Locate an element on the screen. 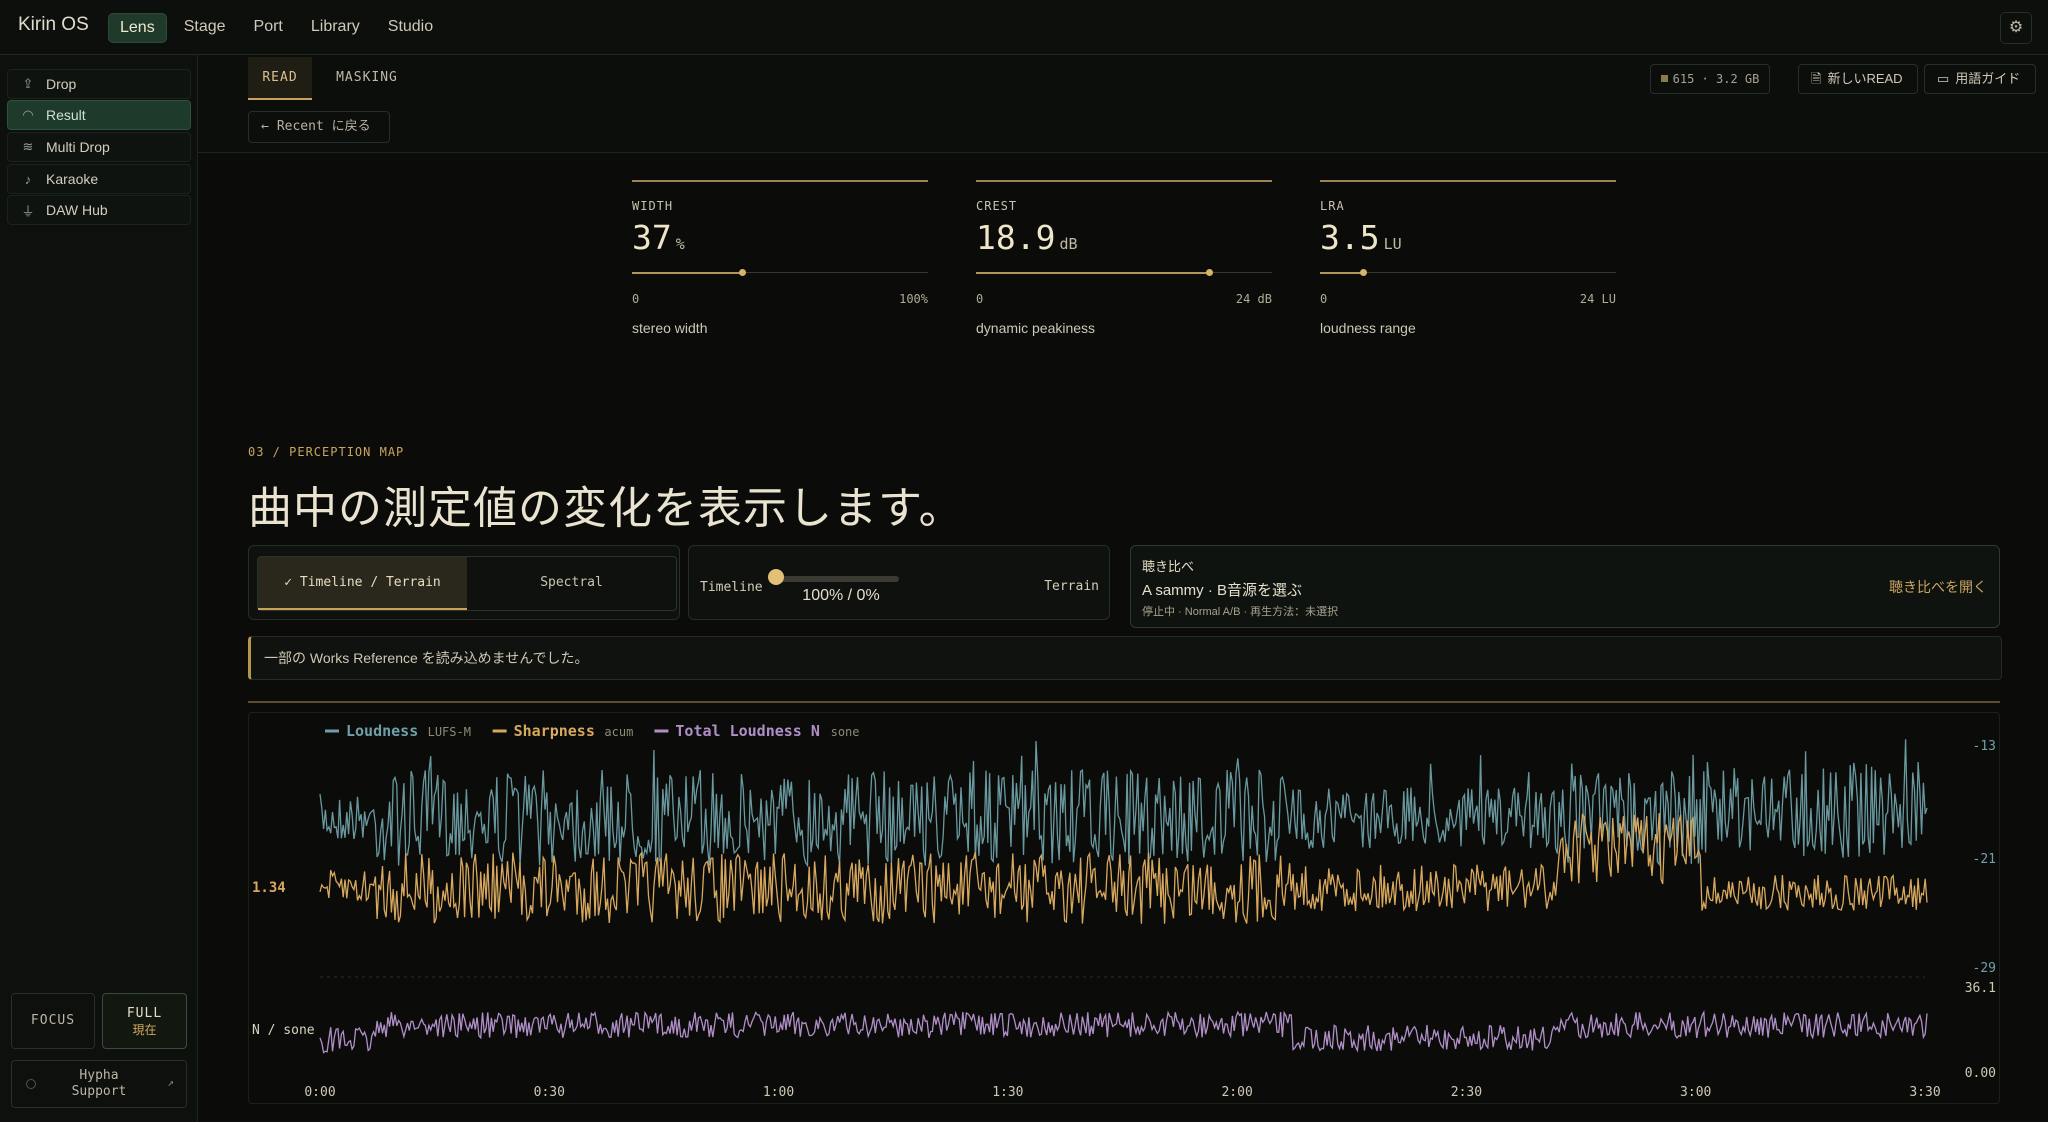 The width and height of the screenshot is (2048, 1122). total-loudness-line is located at coordinates (1123, 1032).